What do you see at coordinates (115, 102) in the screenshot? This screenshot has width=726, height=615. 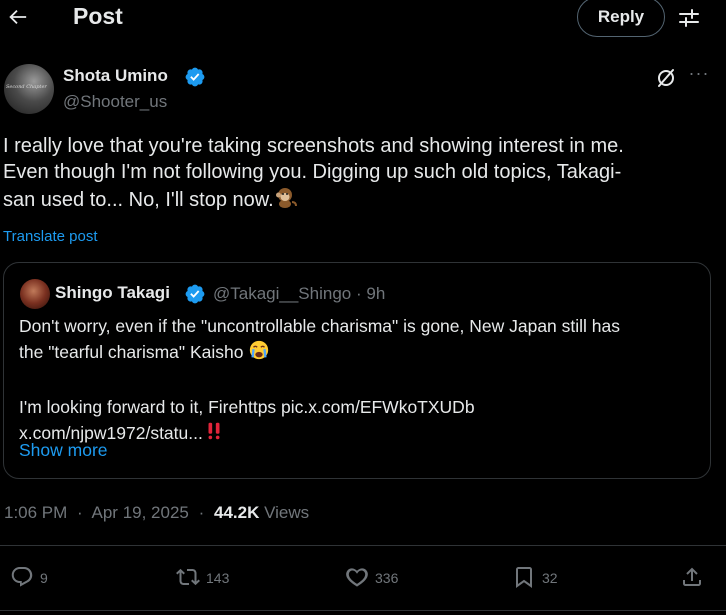 I see `author-handle: @Shooter_us` at bounding box center [115, 102].